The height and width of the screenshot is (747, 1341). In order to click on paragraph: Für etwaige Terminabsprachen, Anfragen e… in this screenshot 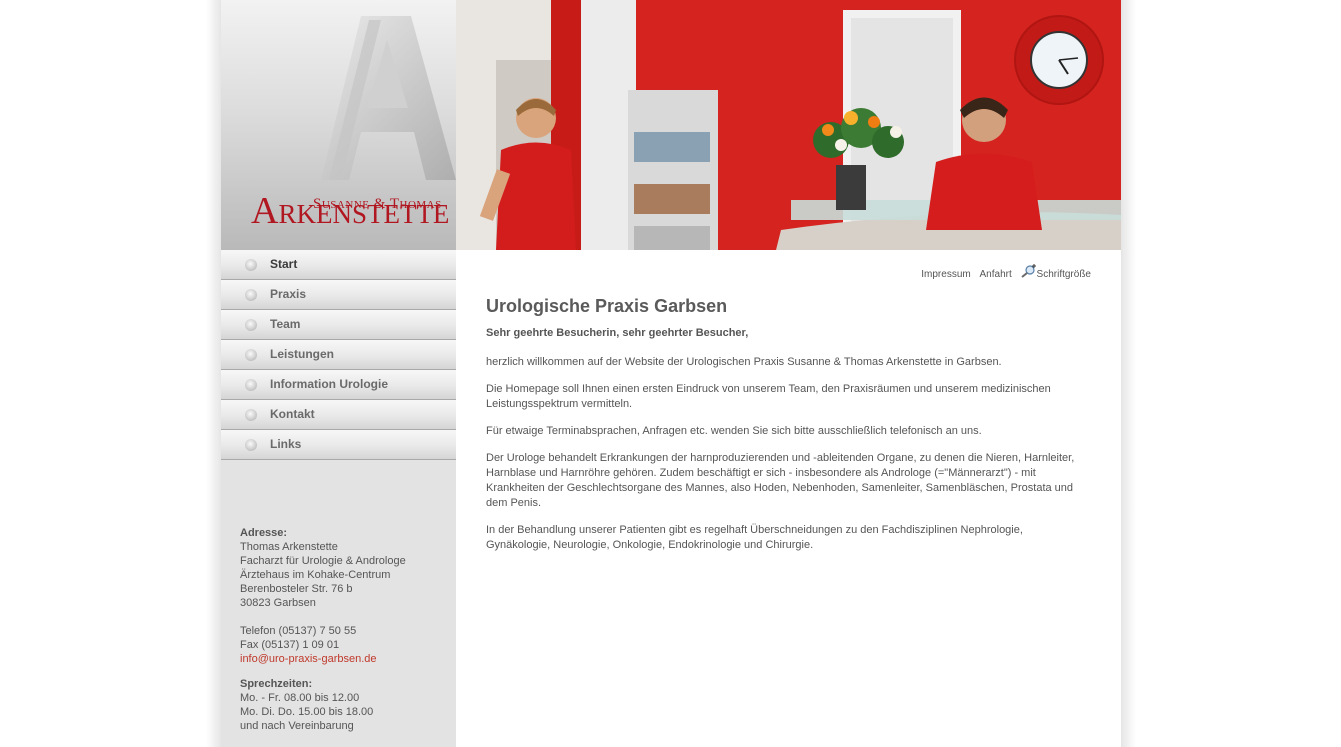, I will do `click(734, 431)`.